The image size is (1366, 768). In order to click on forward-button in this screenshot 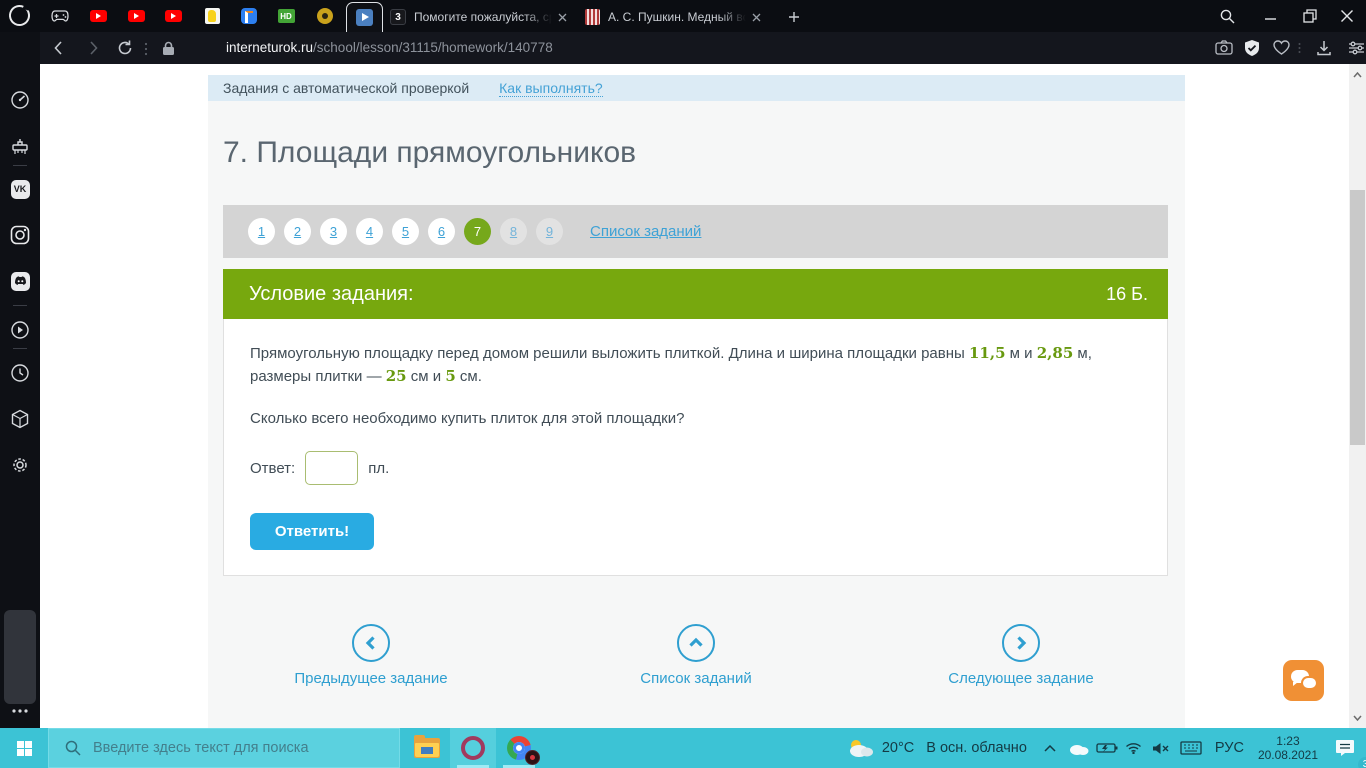, I will do `click(93, 48)`.